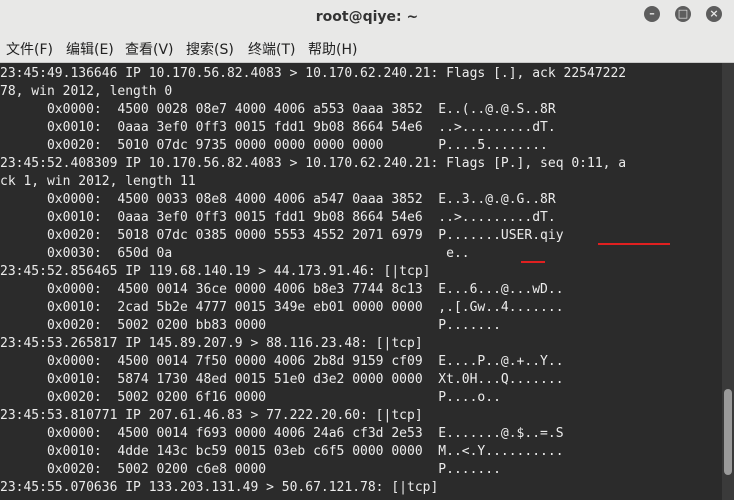 This screenshot has height=500, width=734. What do you see at coordinates (332, 49) in the screenshot?
I see `menu-help: 帮助(H)` at bounding box center [332, 49].